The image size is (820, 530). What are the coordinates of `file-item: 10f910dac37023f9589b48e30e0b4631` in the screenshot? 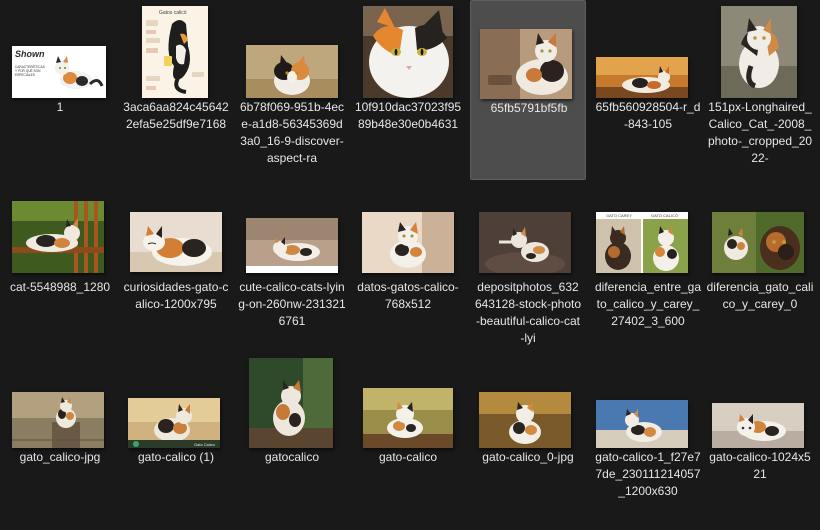 It's located at (408, 90).